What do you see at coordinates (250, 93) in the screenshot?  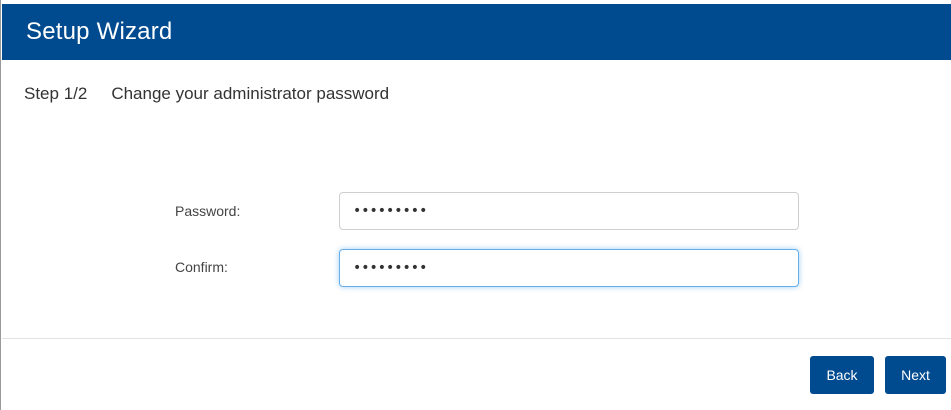 I see `step-description: Change your administrator password` at bounding box center [250, 93].